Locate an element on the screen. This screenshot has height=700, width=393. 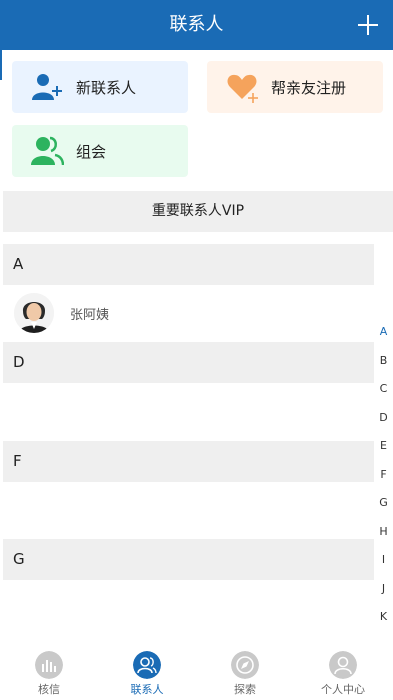
top-bar: 联系人 is located at coordinates (196, 25).